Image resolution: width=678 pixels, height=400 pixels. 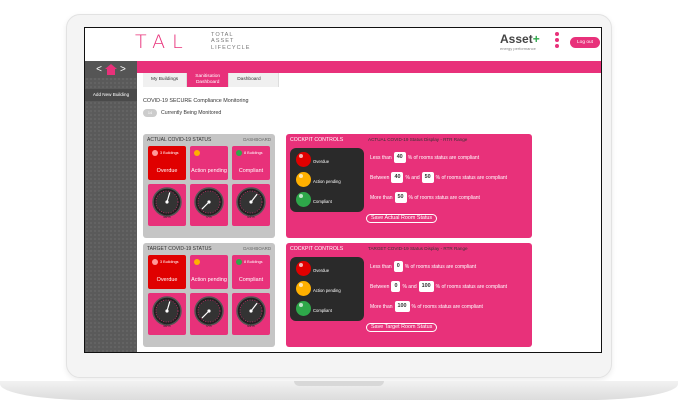 I want to click on tab-my-buildings: My Buildings, so click(x=165, y=80).